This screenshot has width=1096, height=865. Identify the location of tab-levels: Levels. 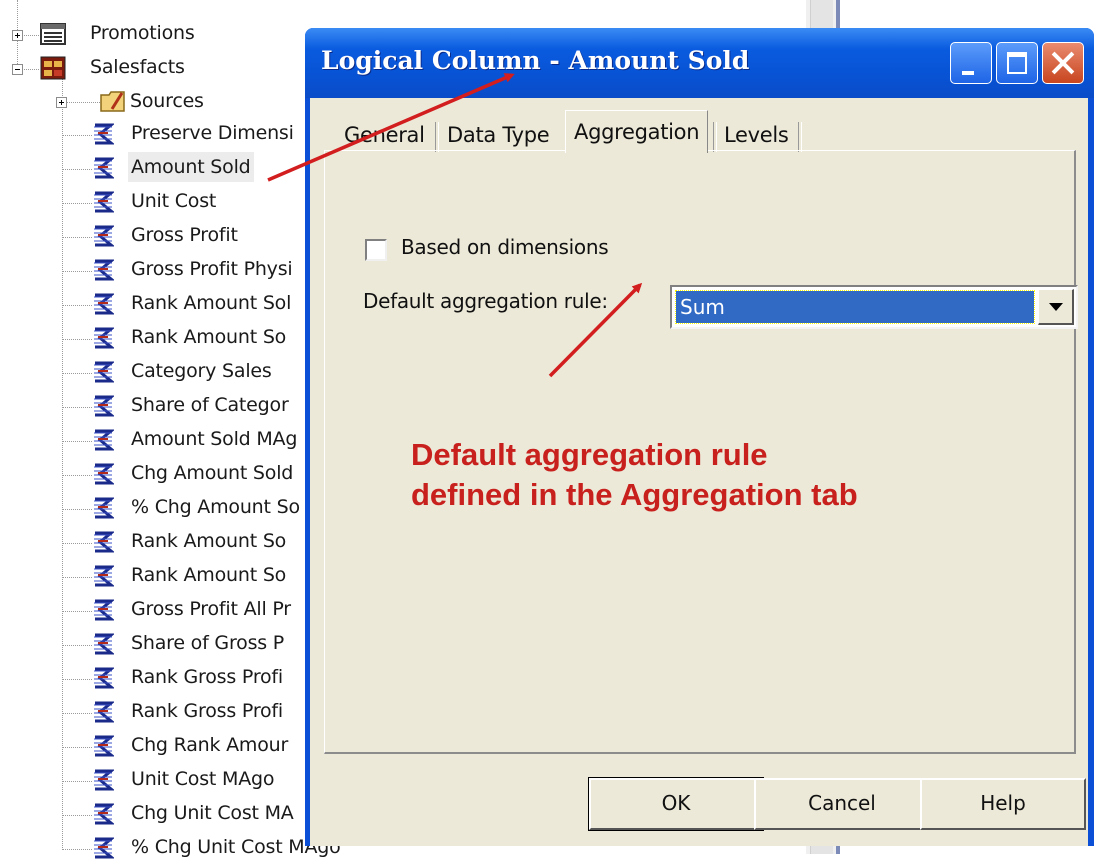
(756, 135).